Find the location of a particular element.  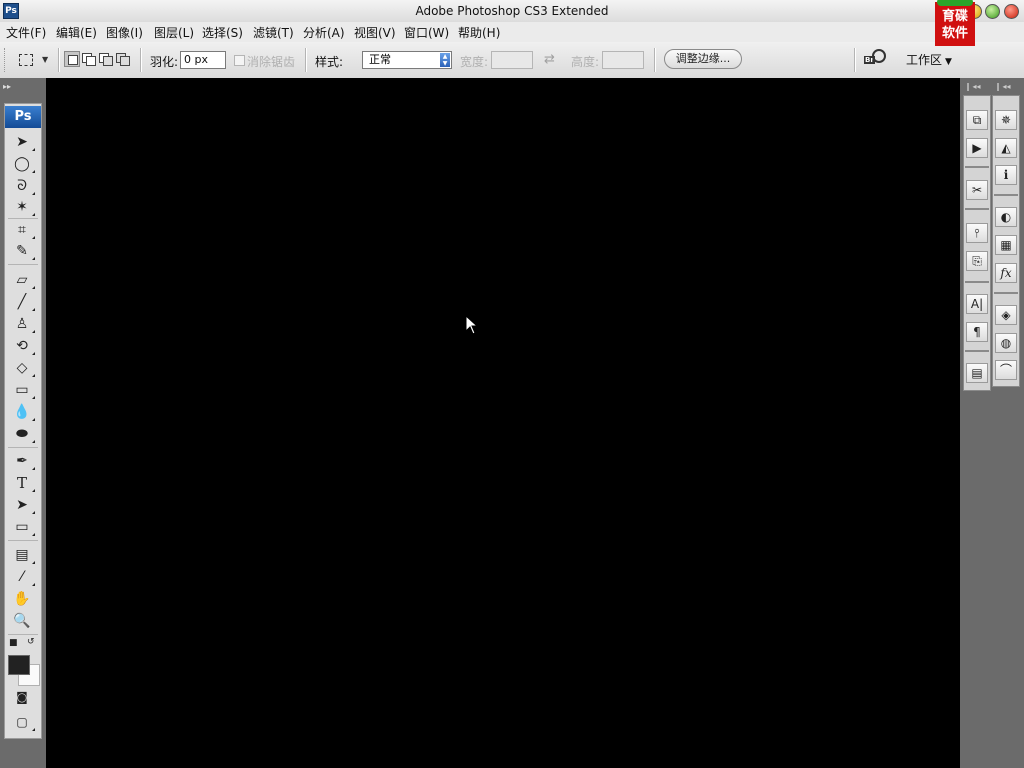

eraser-tool-icon: ◇ is located at coordinates (23, 368).